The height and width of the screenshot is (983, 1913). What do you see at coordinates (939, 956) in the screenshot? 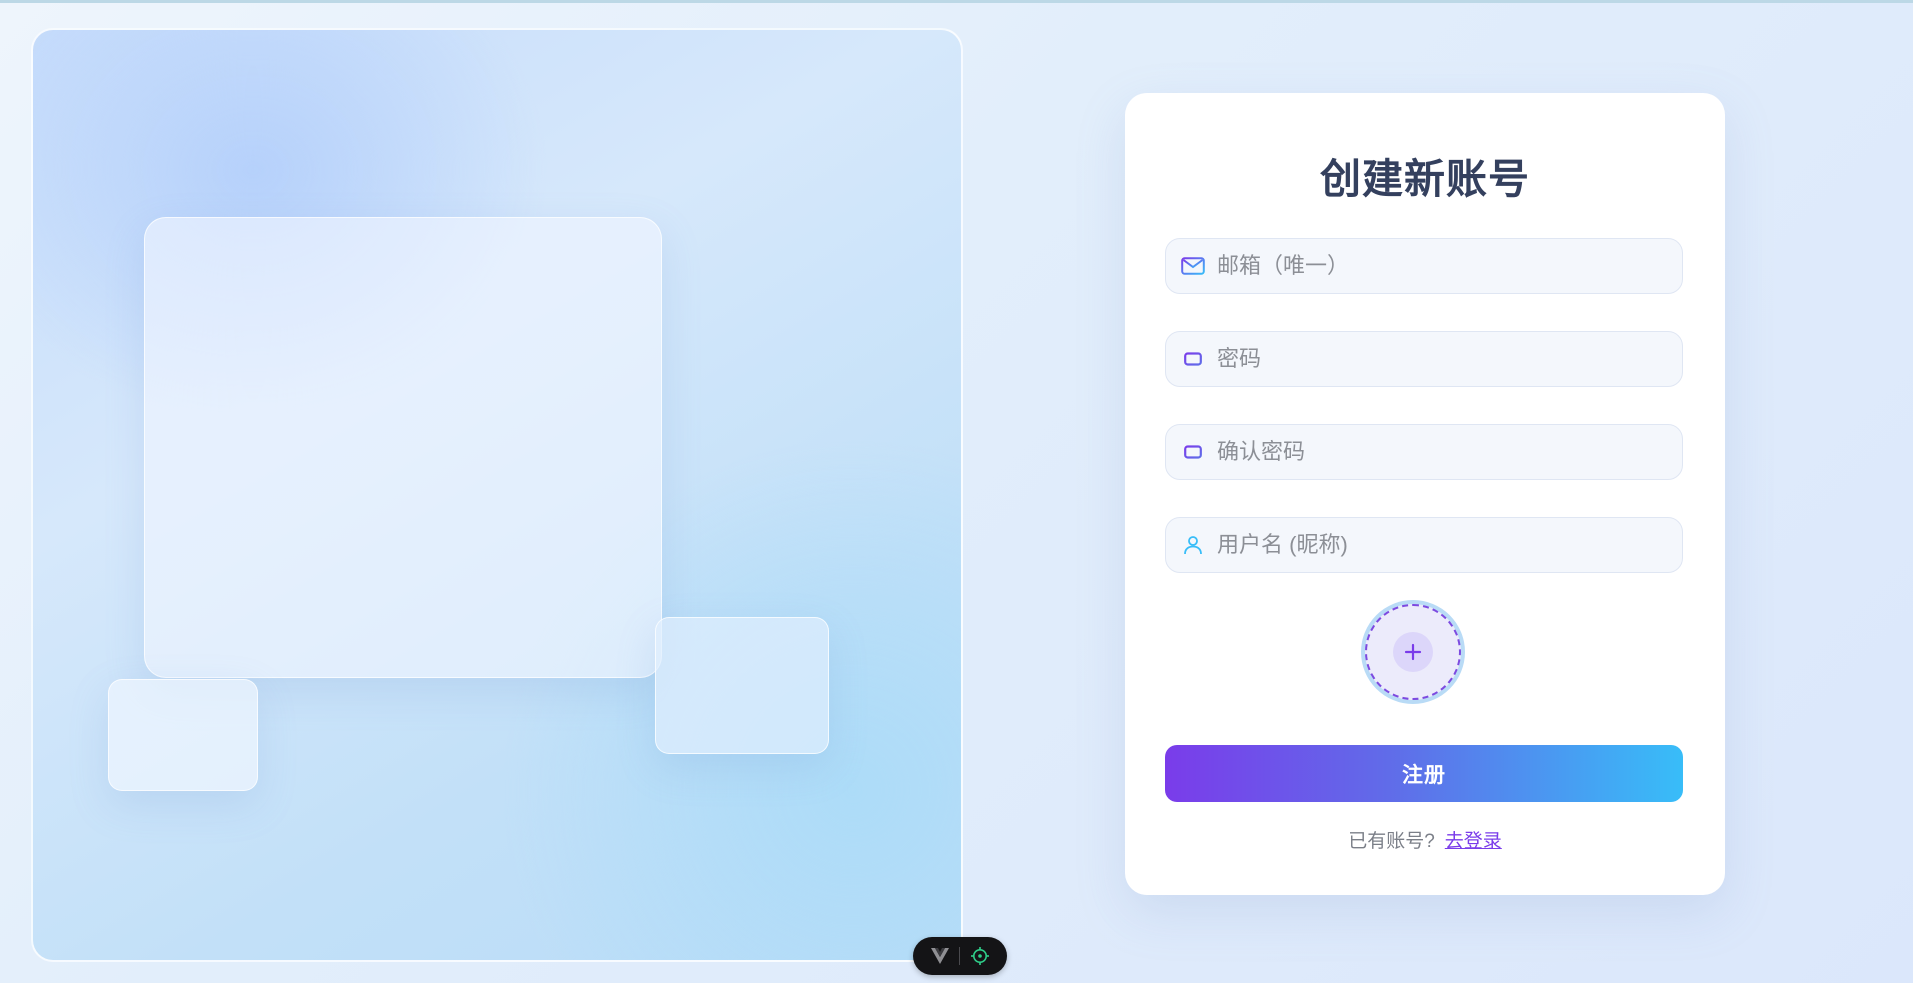
I see `vue-devtools-icon` at bounding box center [939, 956].